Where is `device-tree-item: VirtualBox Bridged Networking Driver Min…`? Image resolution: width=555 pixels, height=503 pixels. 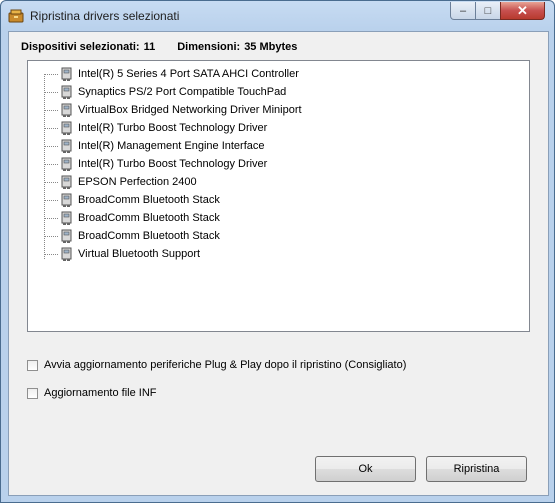 device-tree-item: VirtualBox Bridged Networking Driver Min… is located at coordinates (173, 110).